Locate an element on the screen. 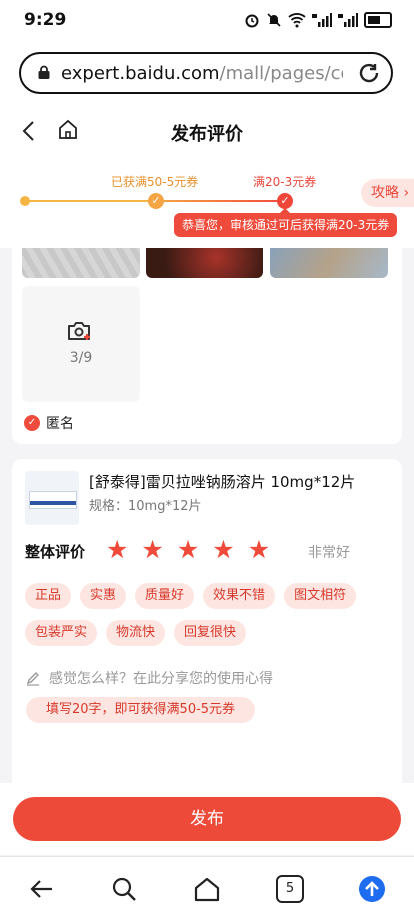 The height and width of the screenshot is (922, 414). anonymous-label: 匿名 is located at coordinates (60, 424).